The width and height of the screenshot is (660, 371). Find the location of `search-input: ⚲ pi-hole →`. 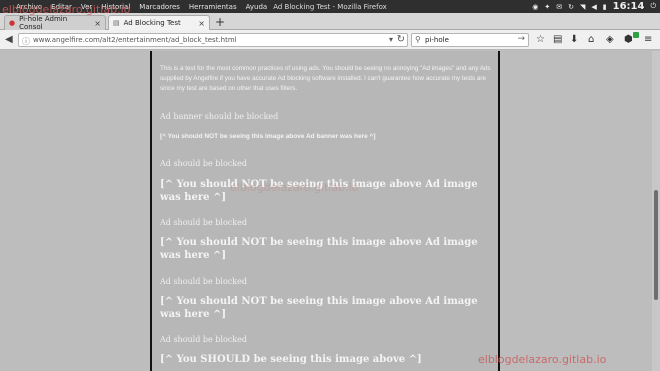

search-input: ⚲ pi-hole → is located at coordinates (470, 40).